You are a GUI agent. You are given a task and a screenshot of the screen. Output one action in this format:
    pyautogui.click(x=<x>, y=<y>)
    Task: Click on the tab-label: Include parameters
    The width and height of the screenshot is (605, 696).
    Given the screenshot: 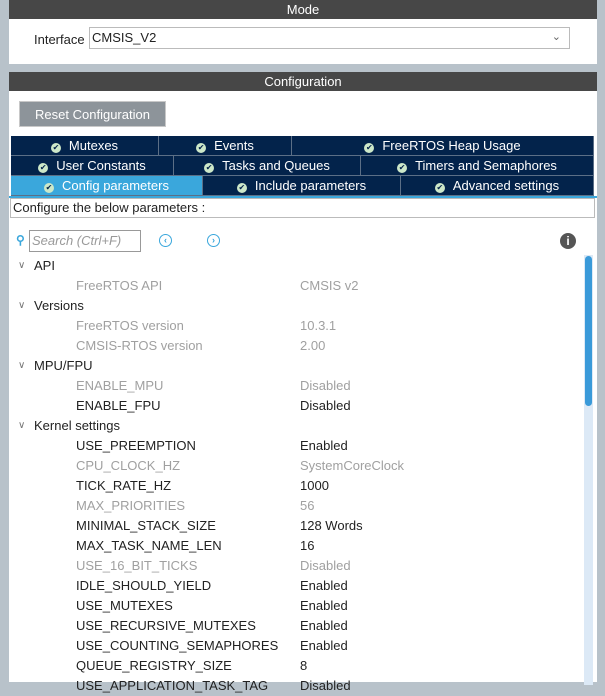 What is the action you would take?
    pyautogui.click(x=310, y=185)
    